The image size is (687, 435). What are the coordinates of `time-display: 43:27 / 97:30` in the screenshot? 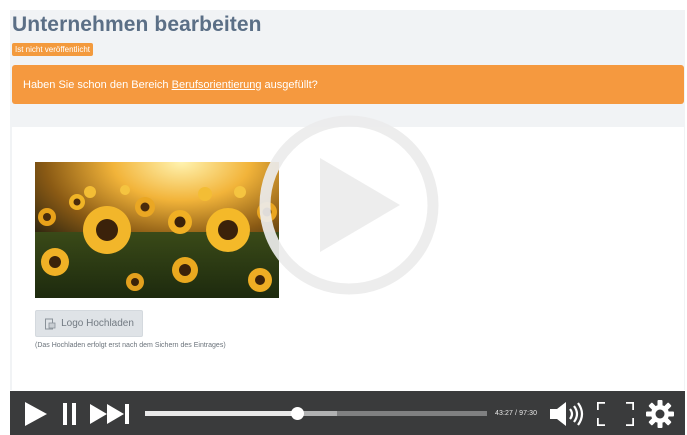 It's located at (516, 413).